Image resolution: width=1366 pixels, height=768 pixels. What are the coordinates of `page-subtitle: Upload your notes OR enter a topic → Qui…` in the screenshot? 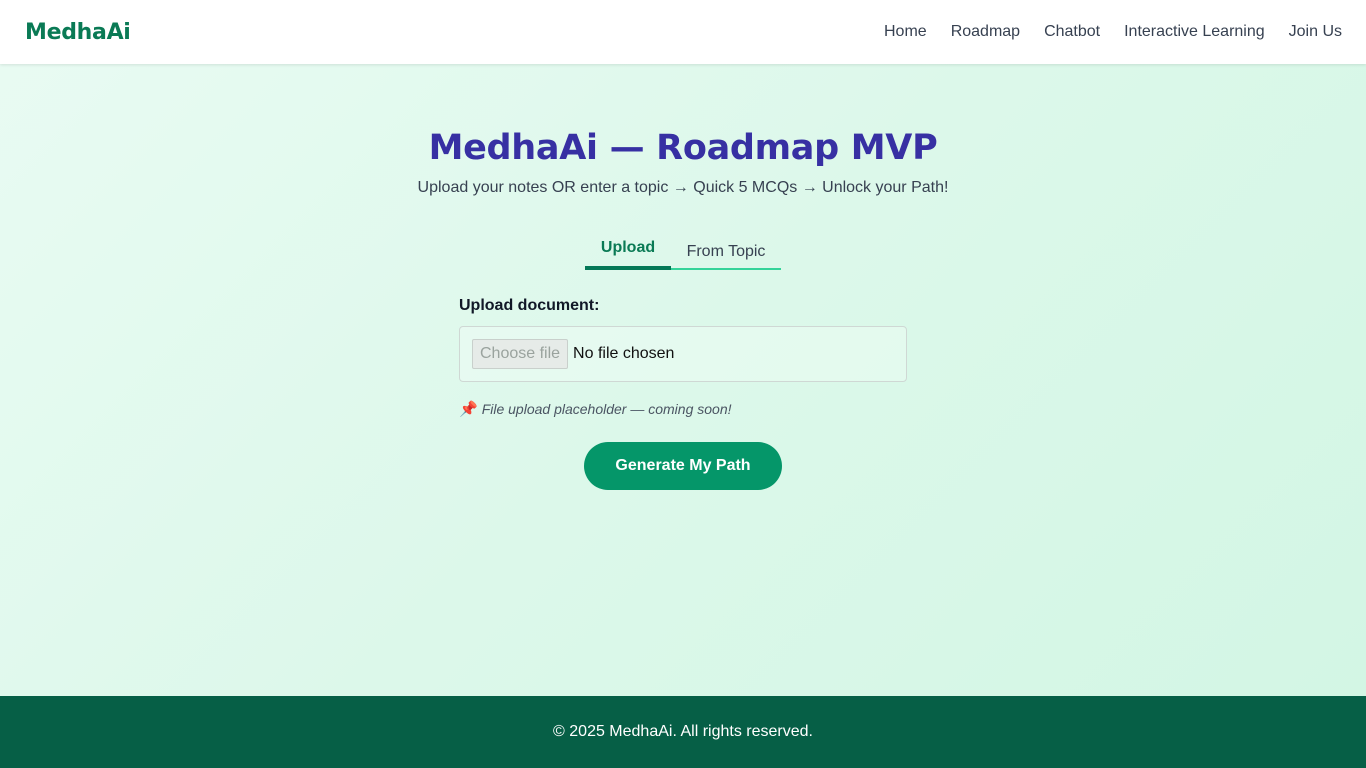 It's located at (683, 187).